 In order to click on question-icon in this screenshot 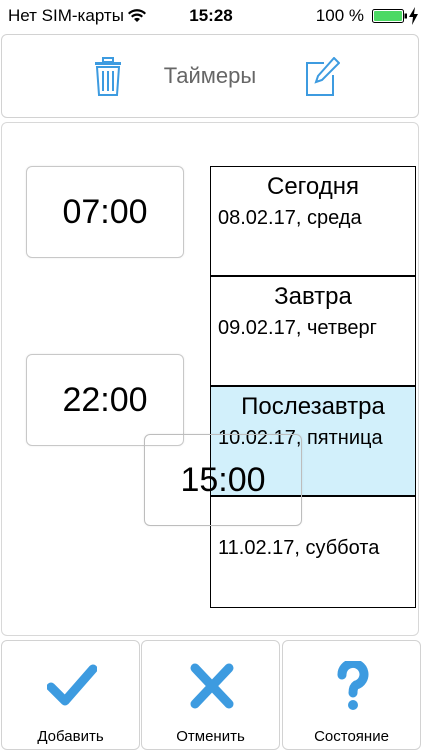, I will do `click(353, 685)`.